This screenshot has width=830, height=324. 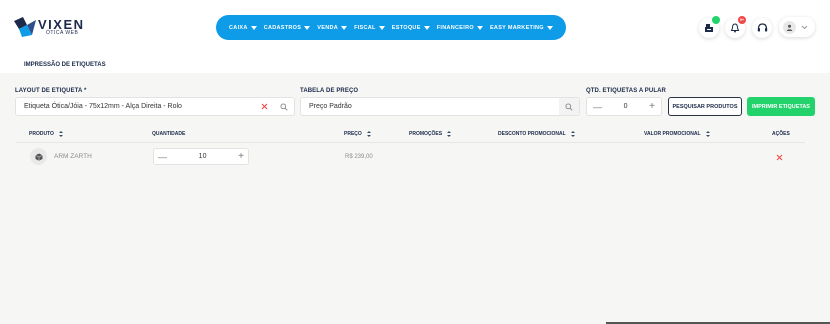 I want to click on col-label: VALOR PROMOCIONAL, so click(x=672, y=134).